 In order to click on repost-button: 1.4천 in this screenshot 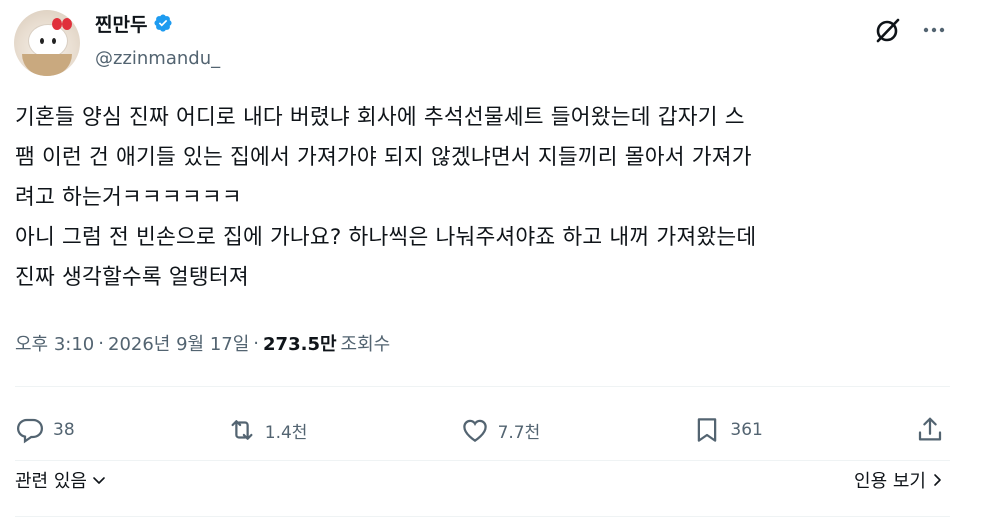, I will do `click(267, 430)`.